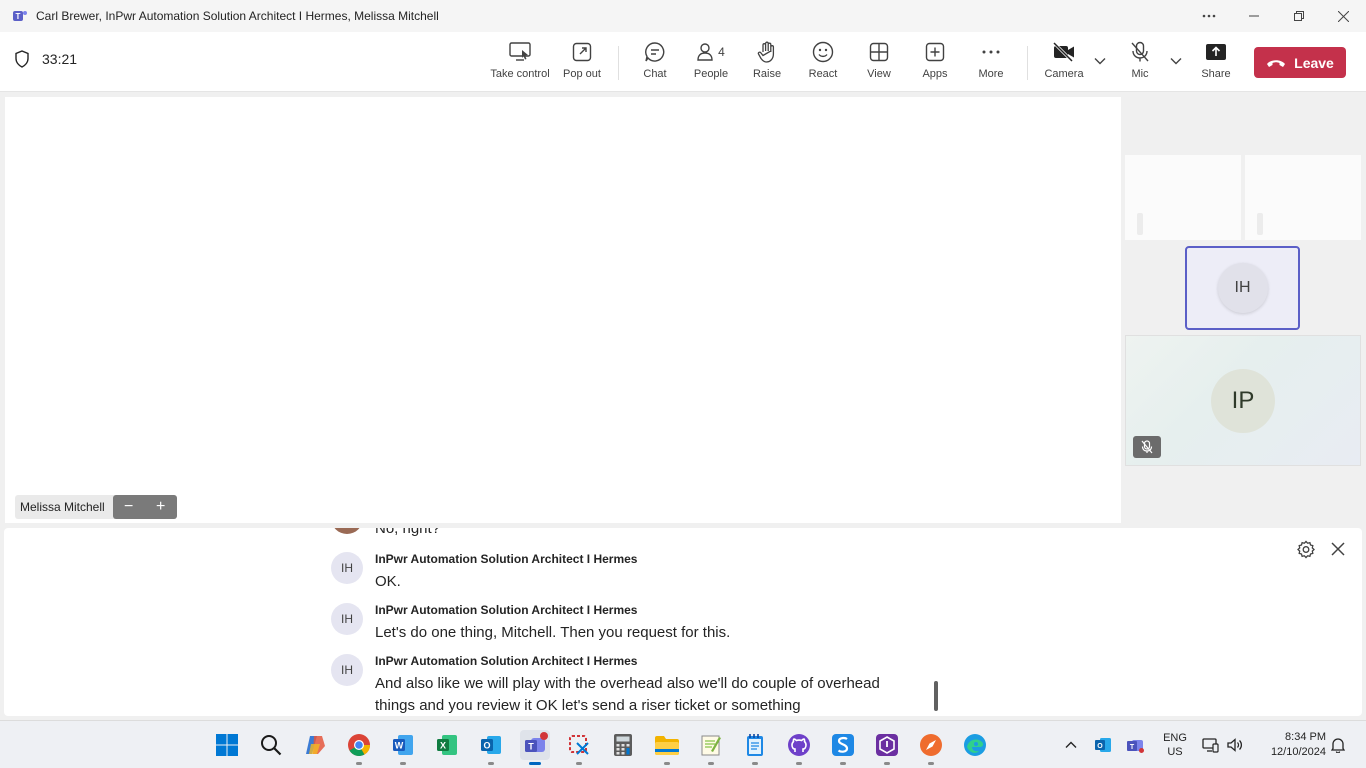 The image size is (1366, 768). What do you see at coordinates (1216, 52) in the screenshot?
I see `share-screen-icon` at bounding box center [1216, 52].